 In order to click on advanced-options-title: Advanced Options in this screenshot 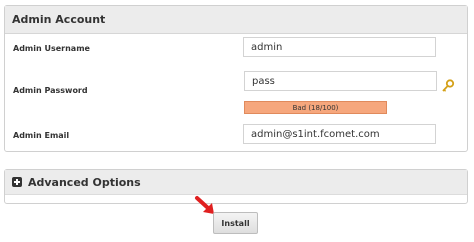, I will do `click(84, 182)`.